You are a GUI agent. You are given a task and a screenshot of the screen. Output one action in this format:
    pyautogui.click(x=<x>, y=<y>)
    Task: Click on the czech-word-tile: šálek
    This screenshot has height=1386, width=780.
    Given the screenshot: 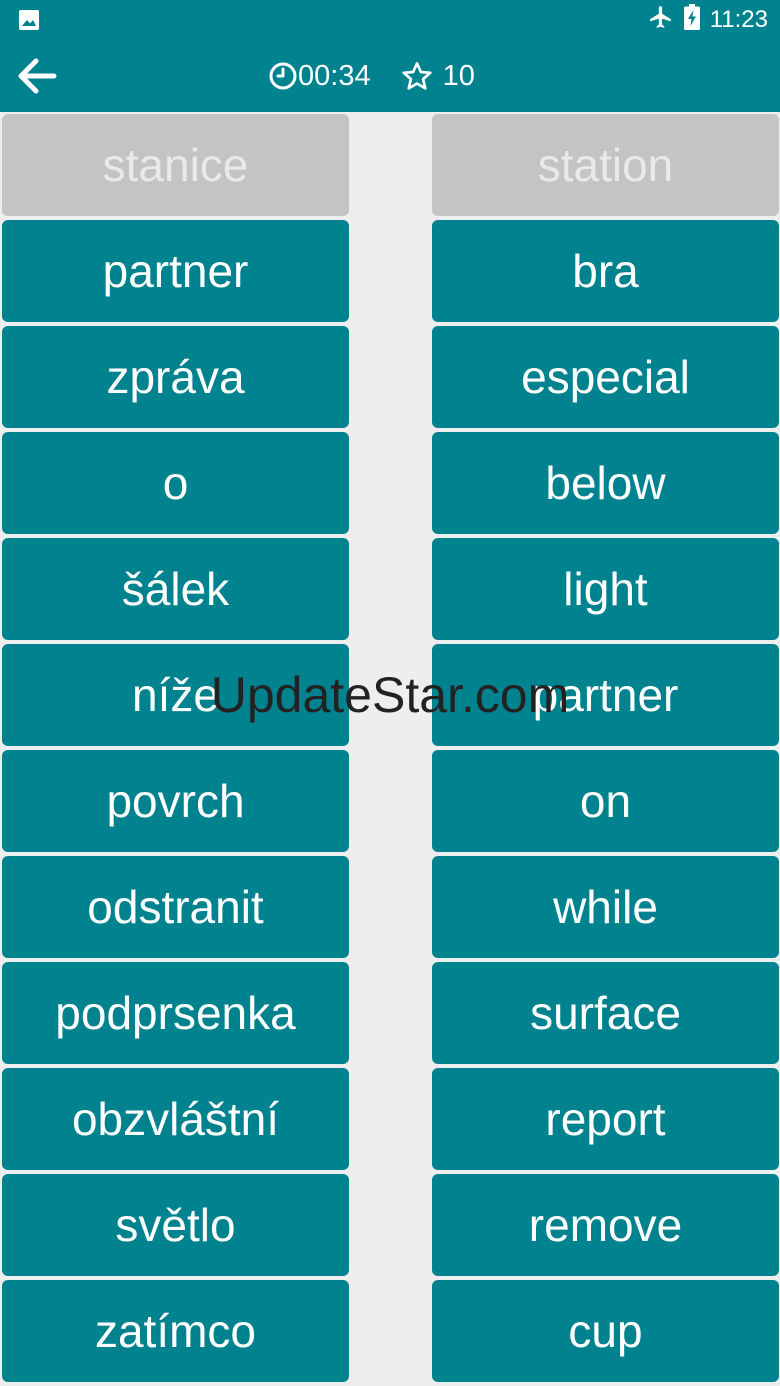 What is the action you would take?
    pyautogui.click(x=175, y=589)
    